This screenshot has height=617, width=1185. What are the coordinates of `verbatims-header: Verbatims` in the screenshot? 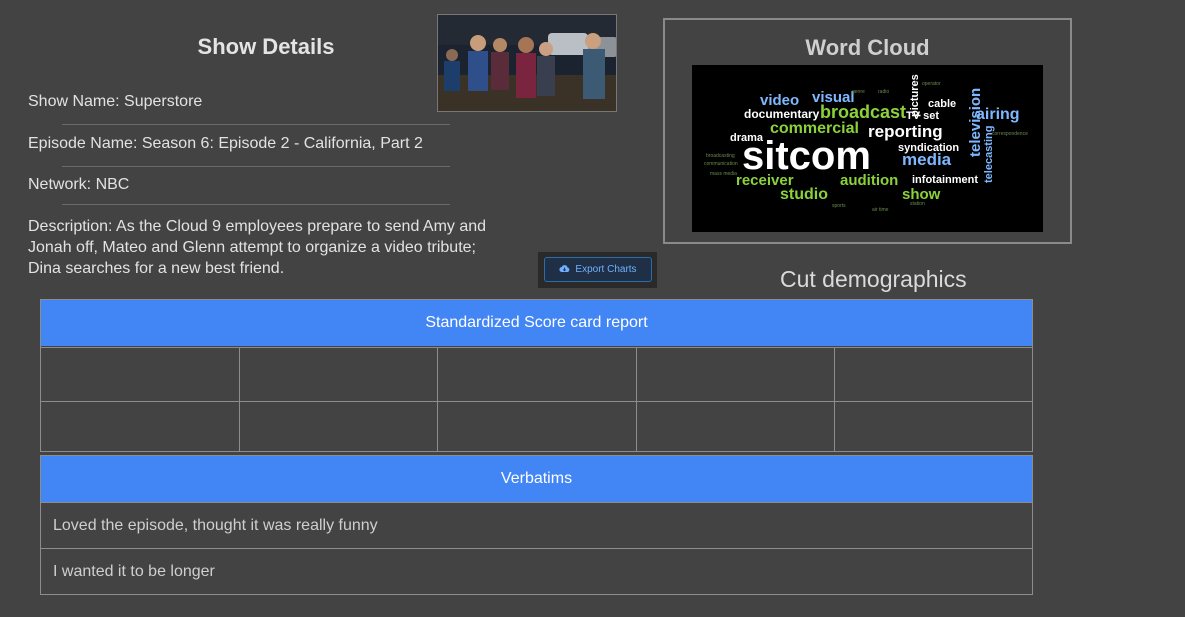 It's located at (536, 479).